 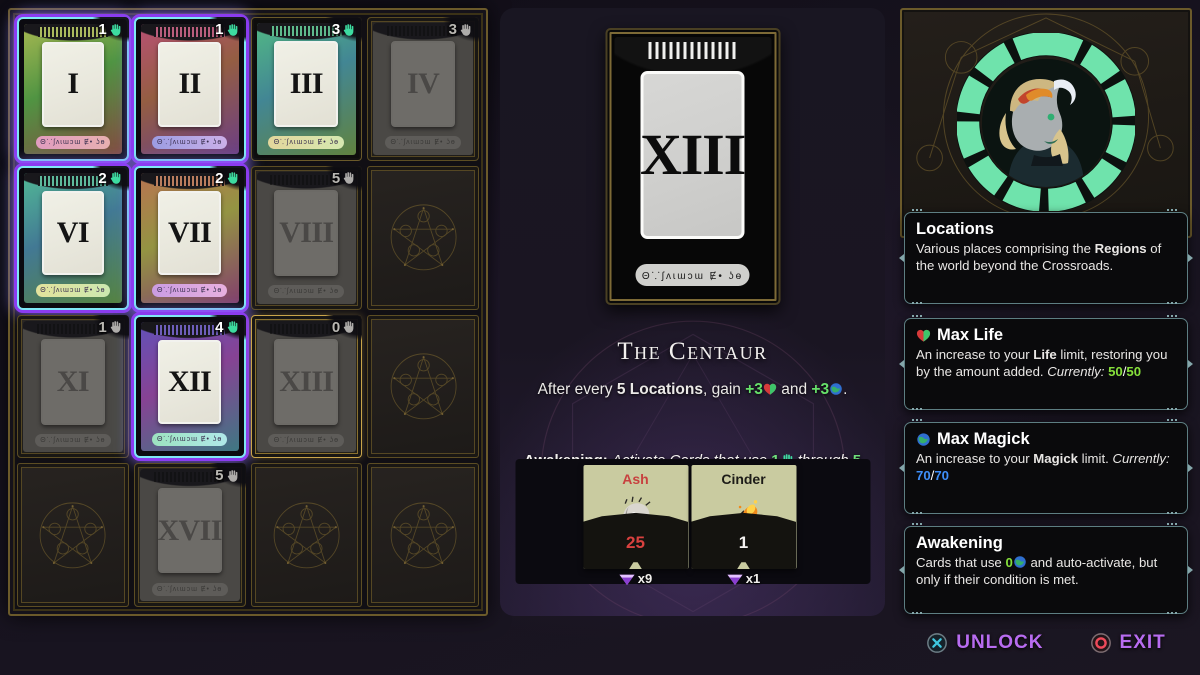 What do you see at coordinates (306, 233) in the screenshot?
I see `card-numeral: VIII` at bounding box center [306, 233].